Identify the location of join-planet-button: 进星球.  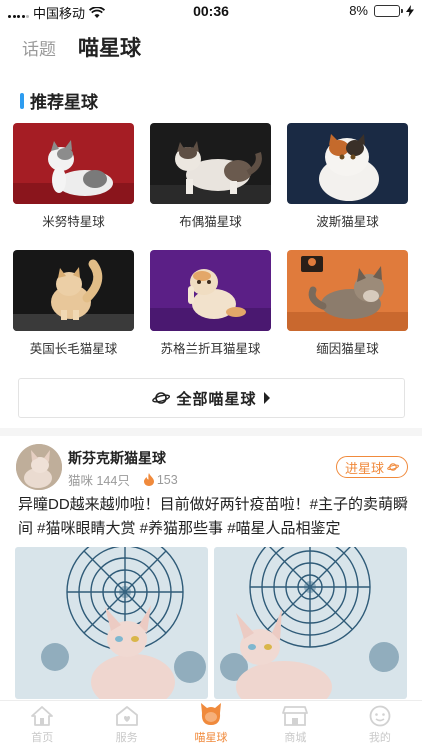
(372, 467).